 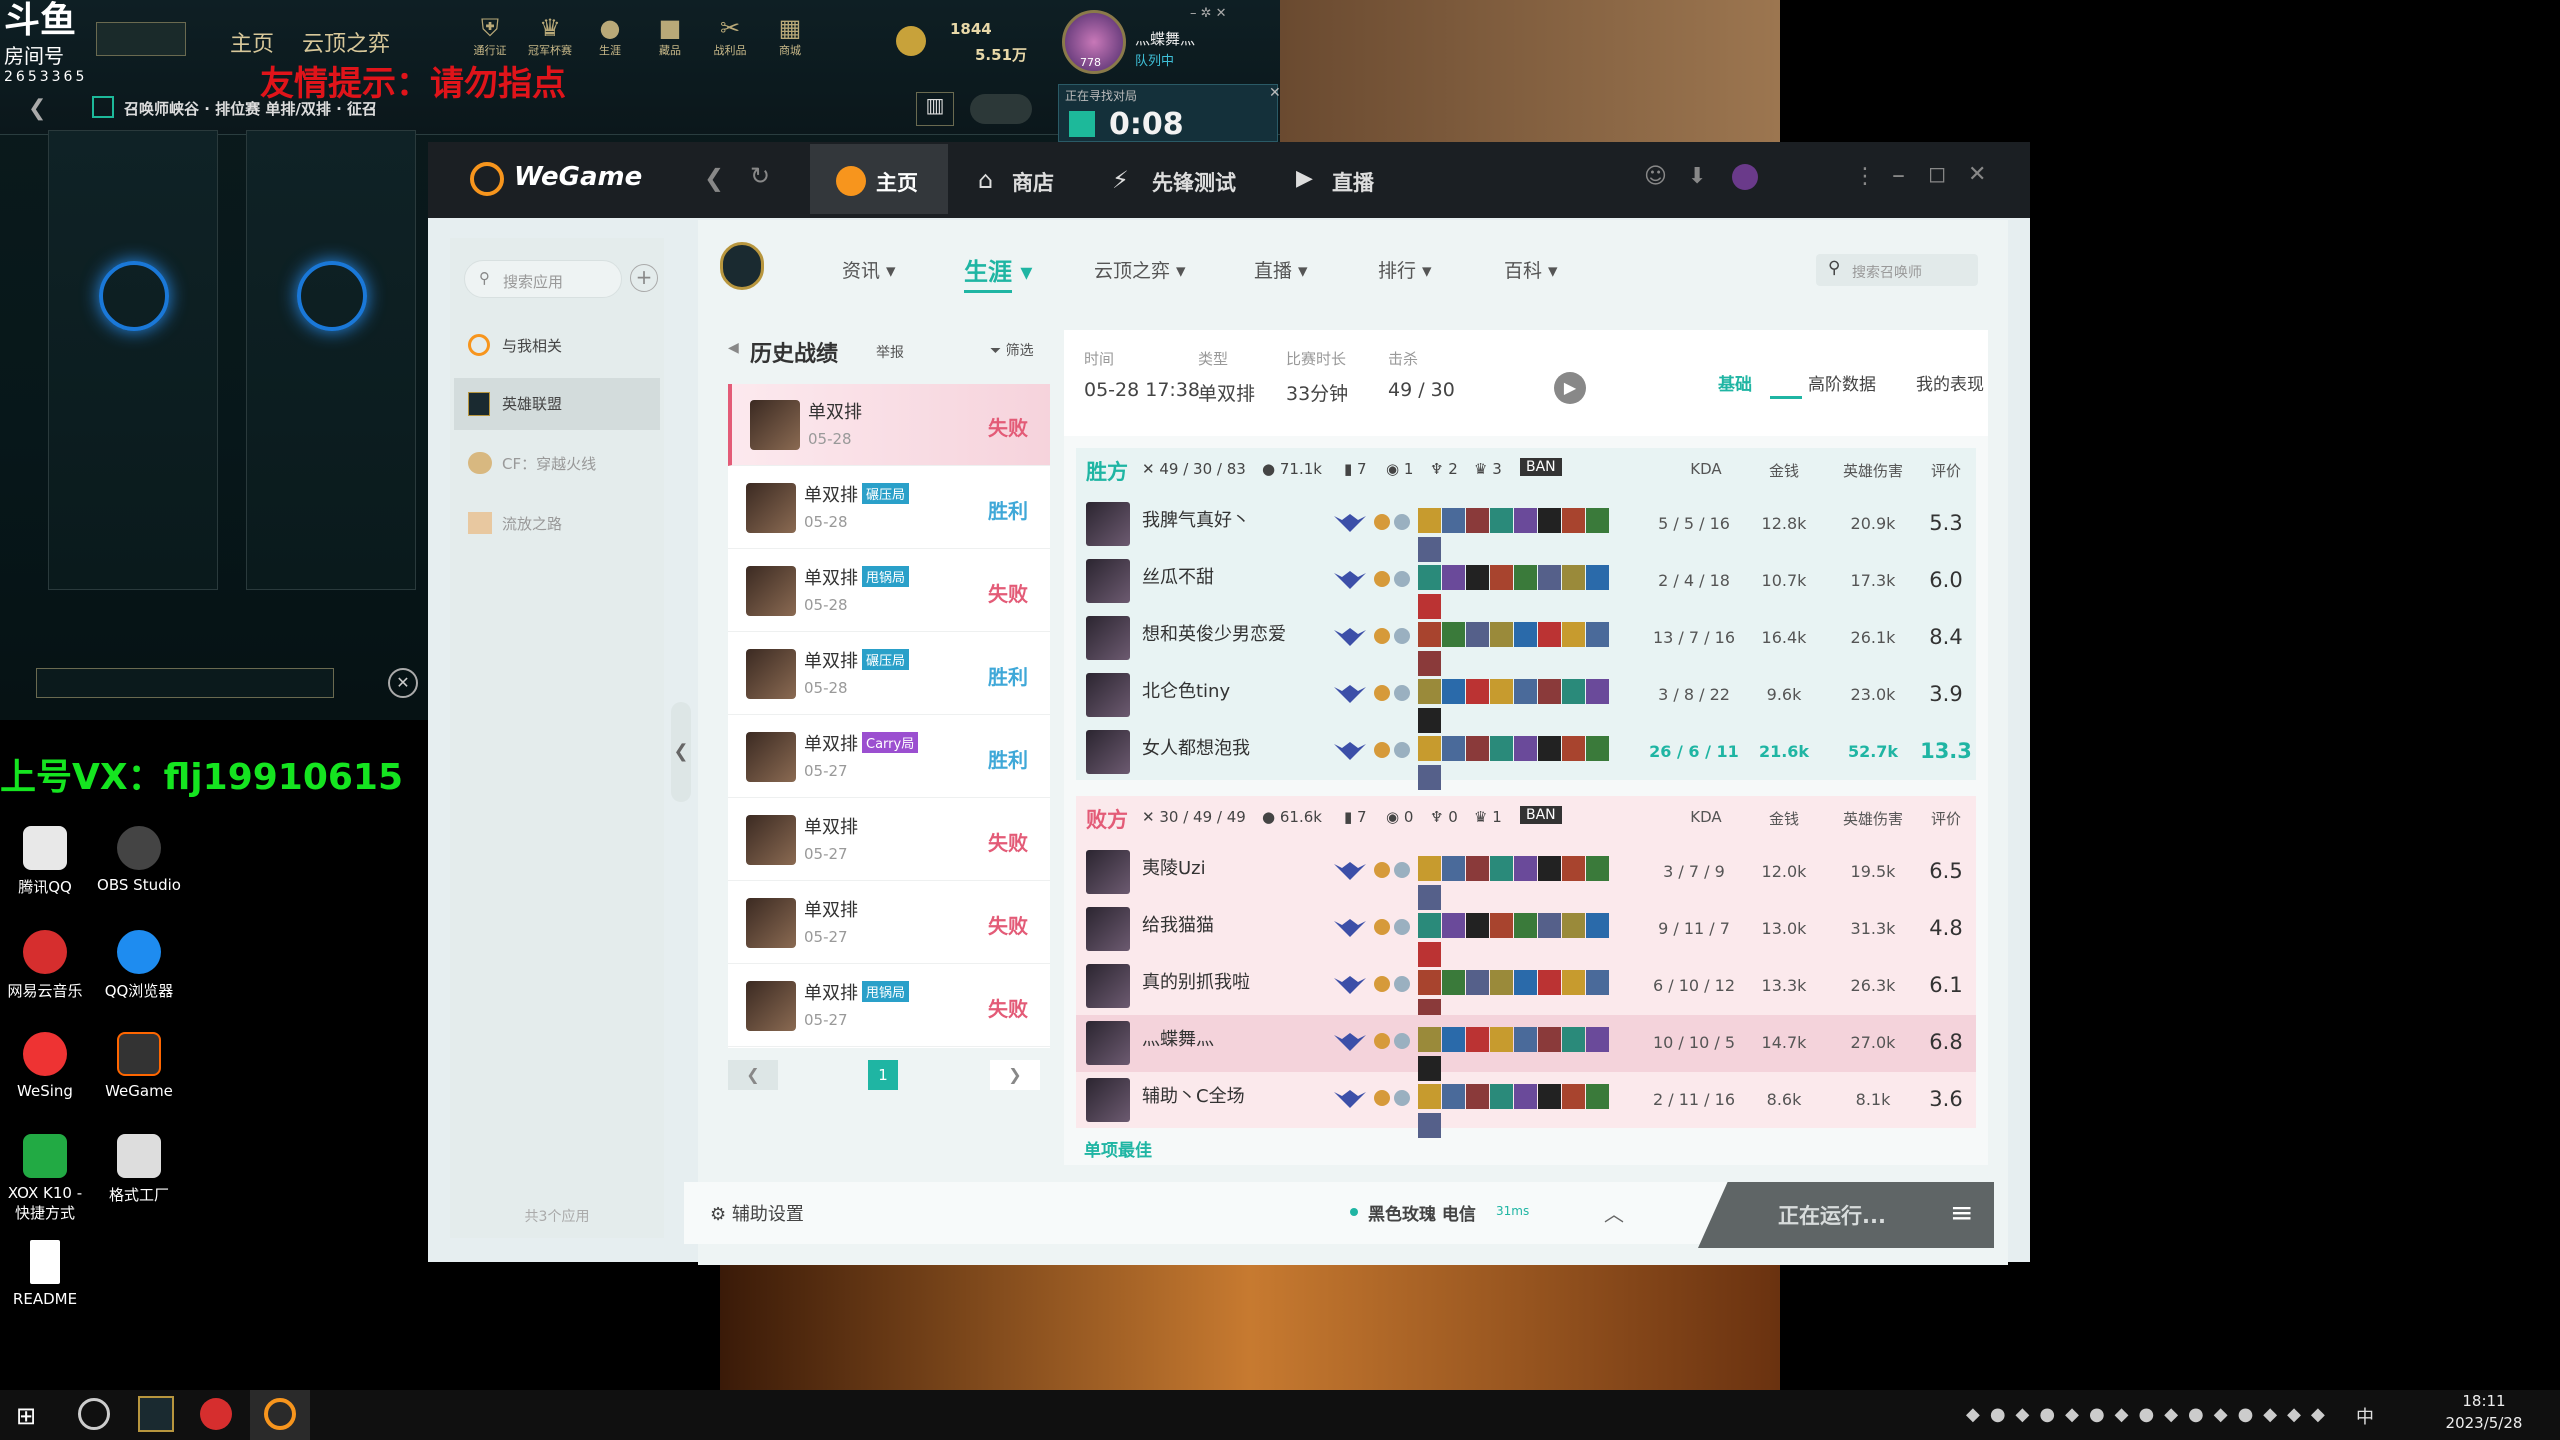 I want to click on lol-toggle, so click(x=1001, y=109).